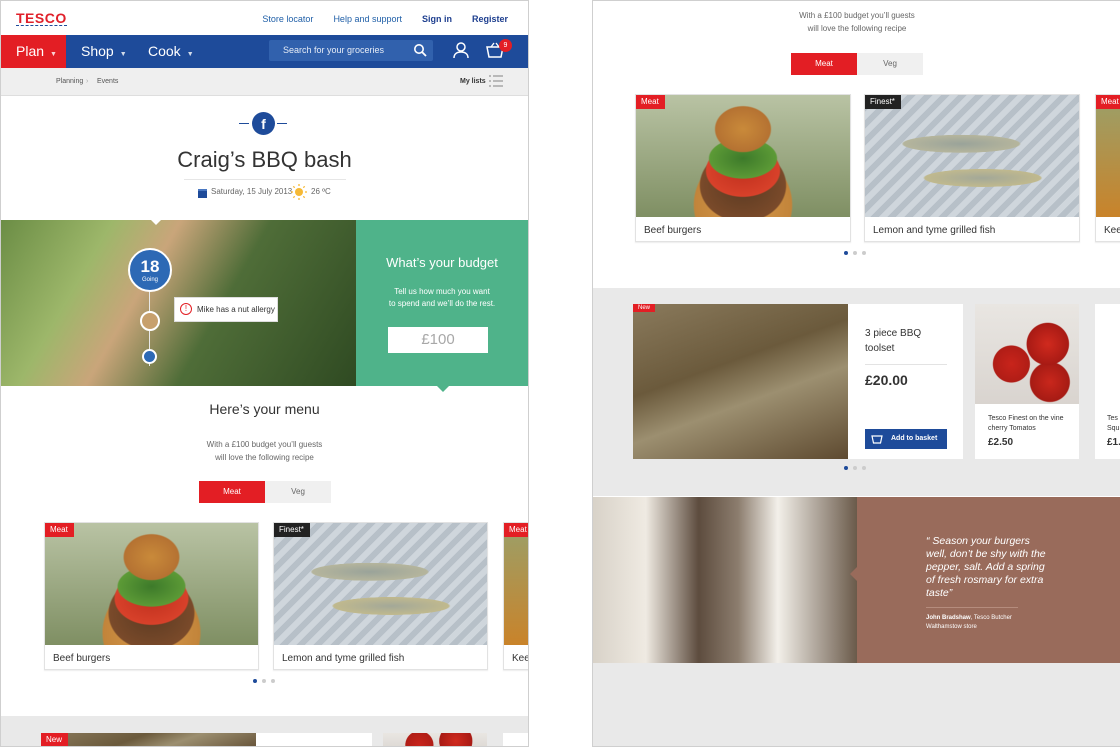  I want to click on product-name: Tesco Finest on the vine cherry Tomatos, so click(1026, 423).